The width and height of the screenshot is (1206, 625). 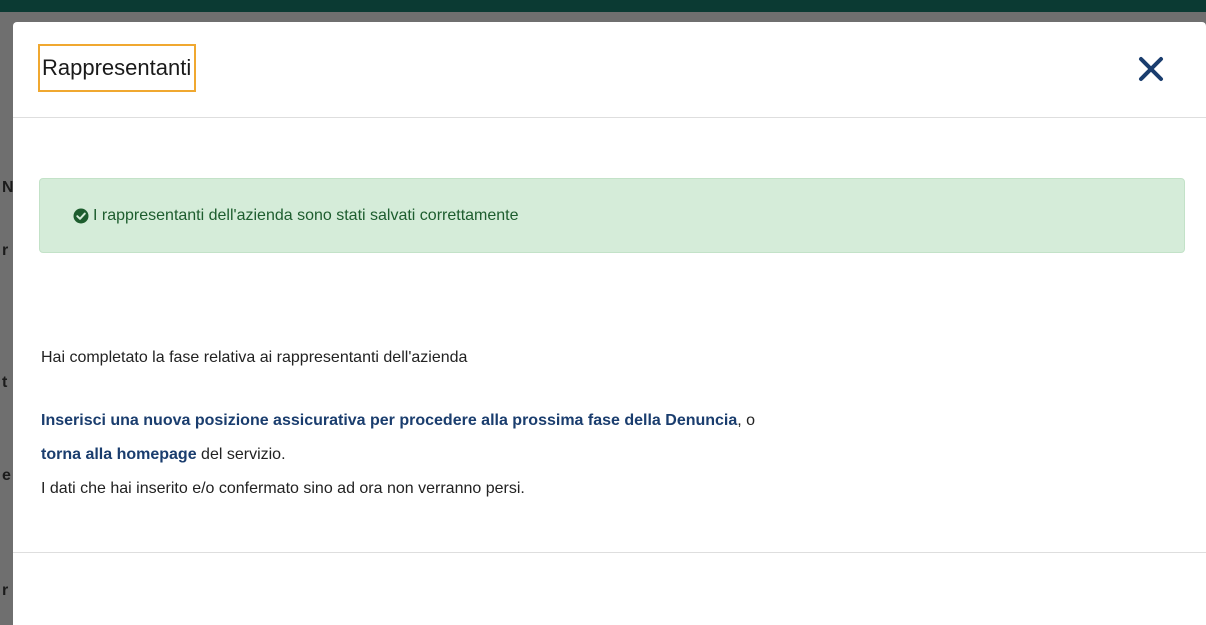 What do you see at coordinates (117, 68) in the screenshot?
I see `modal-title: Rappresentanti` at bounding box center [117, 68].